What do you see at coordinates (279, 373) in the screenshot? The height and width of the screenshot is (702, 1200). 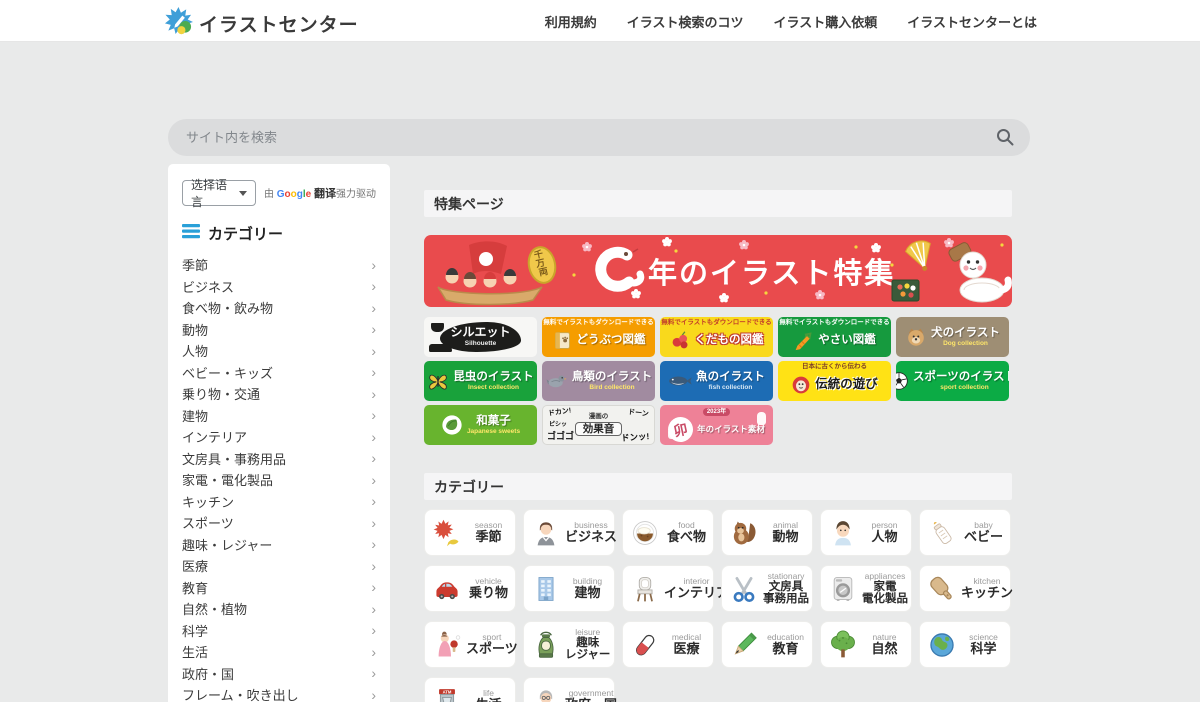 I see `sidebar-item: ベビー・キッズ ›` at bounding box center [279, 373].